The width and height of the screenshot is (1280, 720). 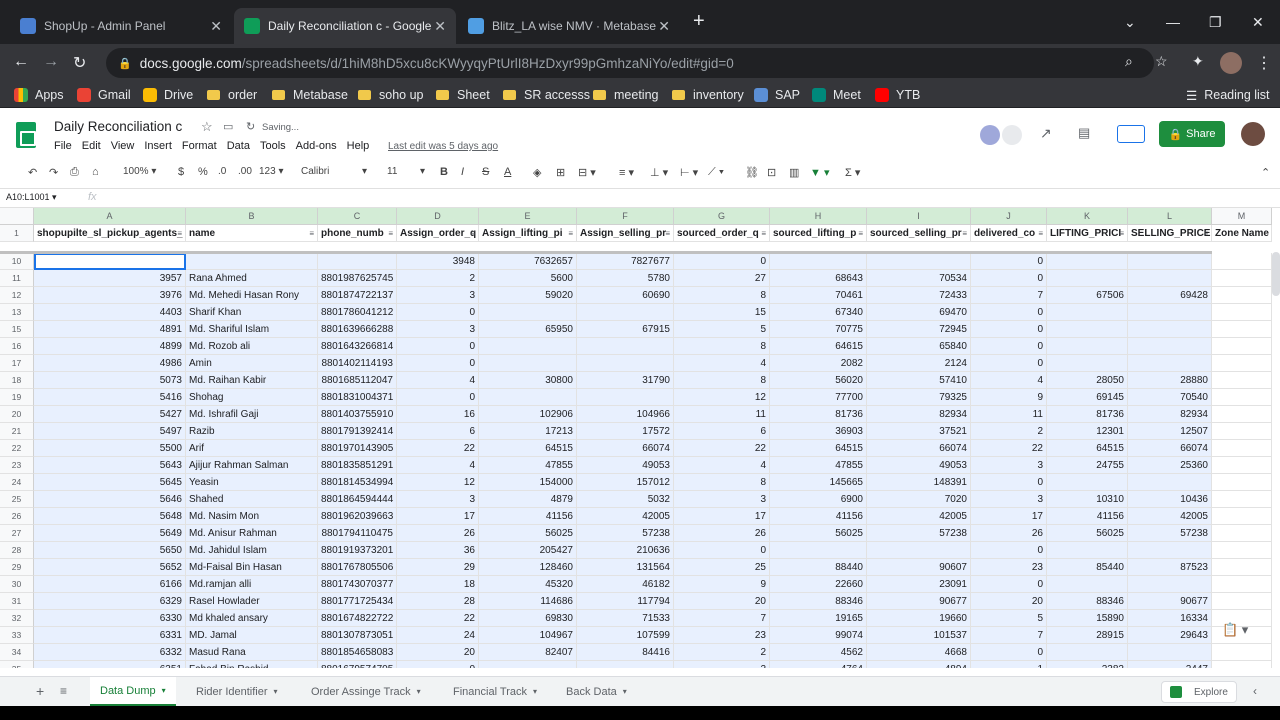 What do you see at coordinates (1276, 274) in the screenshot?
I see `vertical-scrollbar` at bounding box center [1276, 274].